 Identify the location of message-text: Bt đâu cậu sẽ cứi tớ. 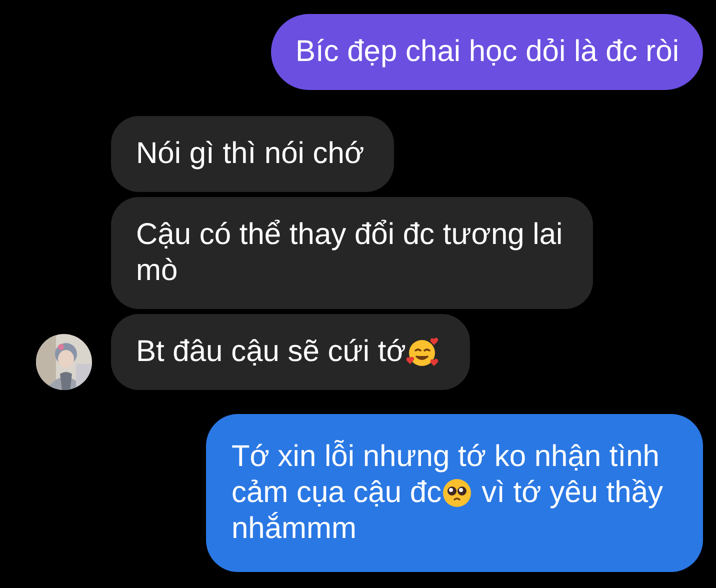
(271, 352).